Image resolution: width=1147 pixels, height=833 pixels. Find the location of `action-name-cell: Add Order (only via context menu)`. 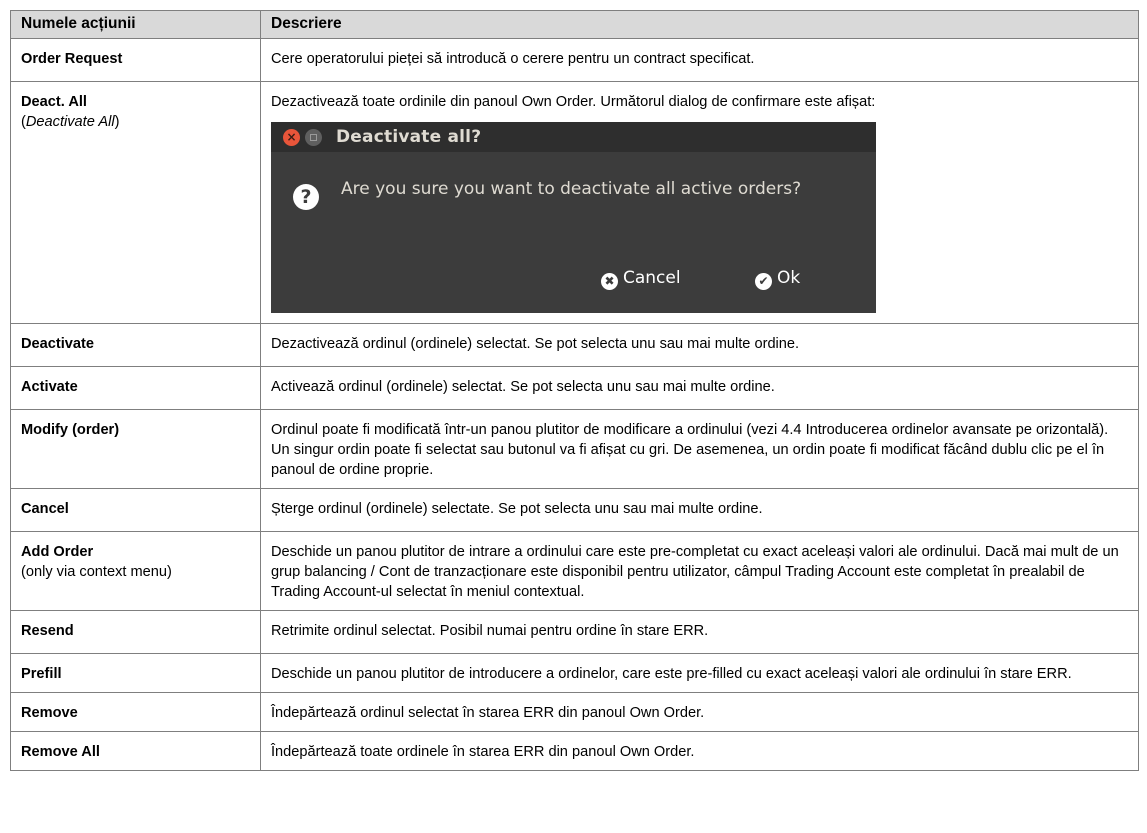

action-name-cell: Add Order (only via context menu) is located at coordinates (135, 571).